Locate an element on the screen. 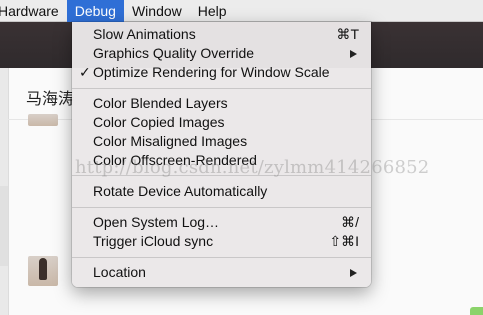 The width and height of the screenshot is (483, 315). menu-item-label: Slow Animations is located at coordinates (144, 34).